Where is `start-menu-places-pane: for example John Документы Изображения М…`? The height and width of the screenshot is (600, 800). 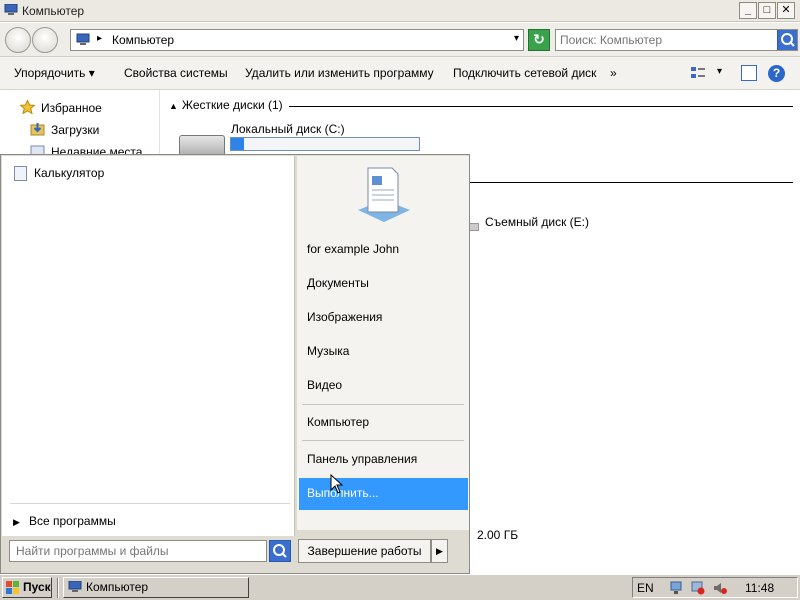 start-menu-places-pane: for example John Документы Изображения М… is located at coordinates (383, 343).